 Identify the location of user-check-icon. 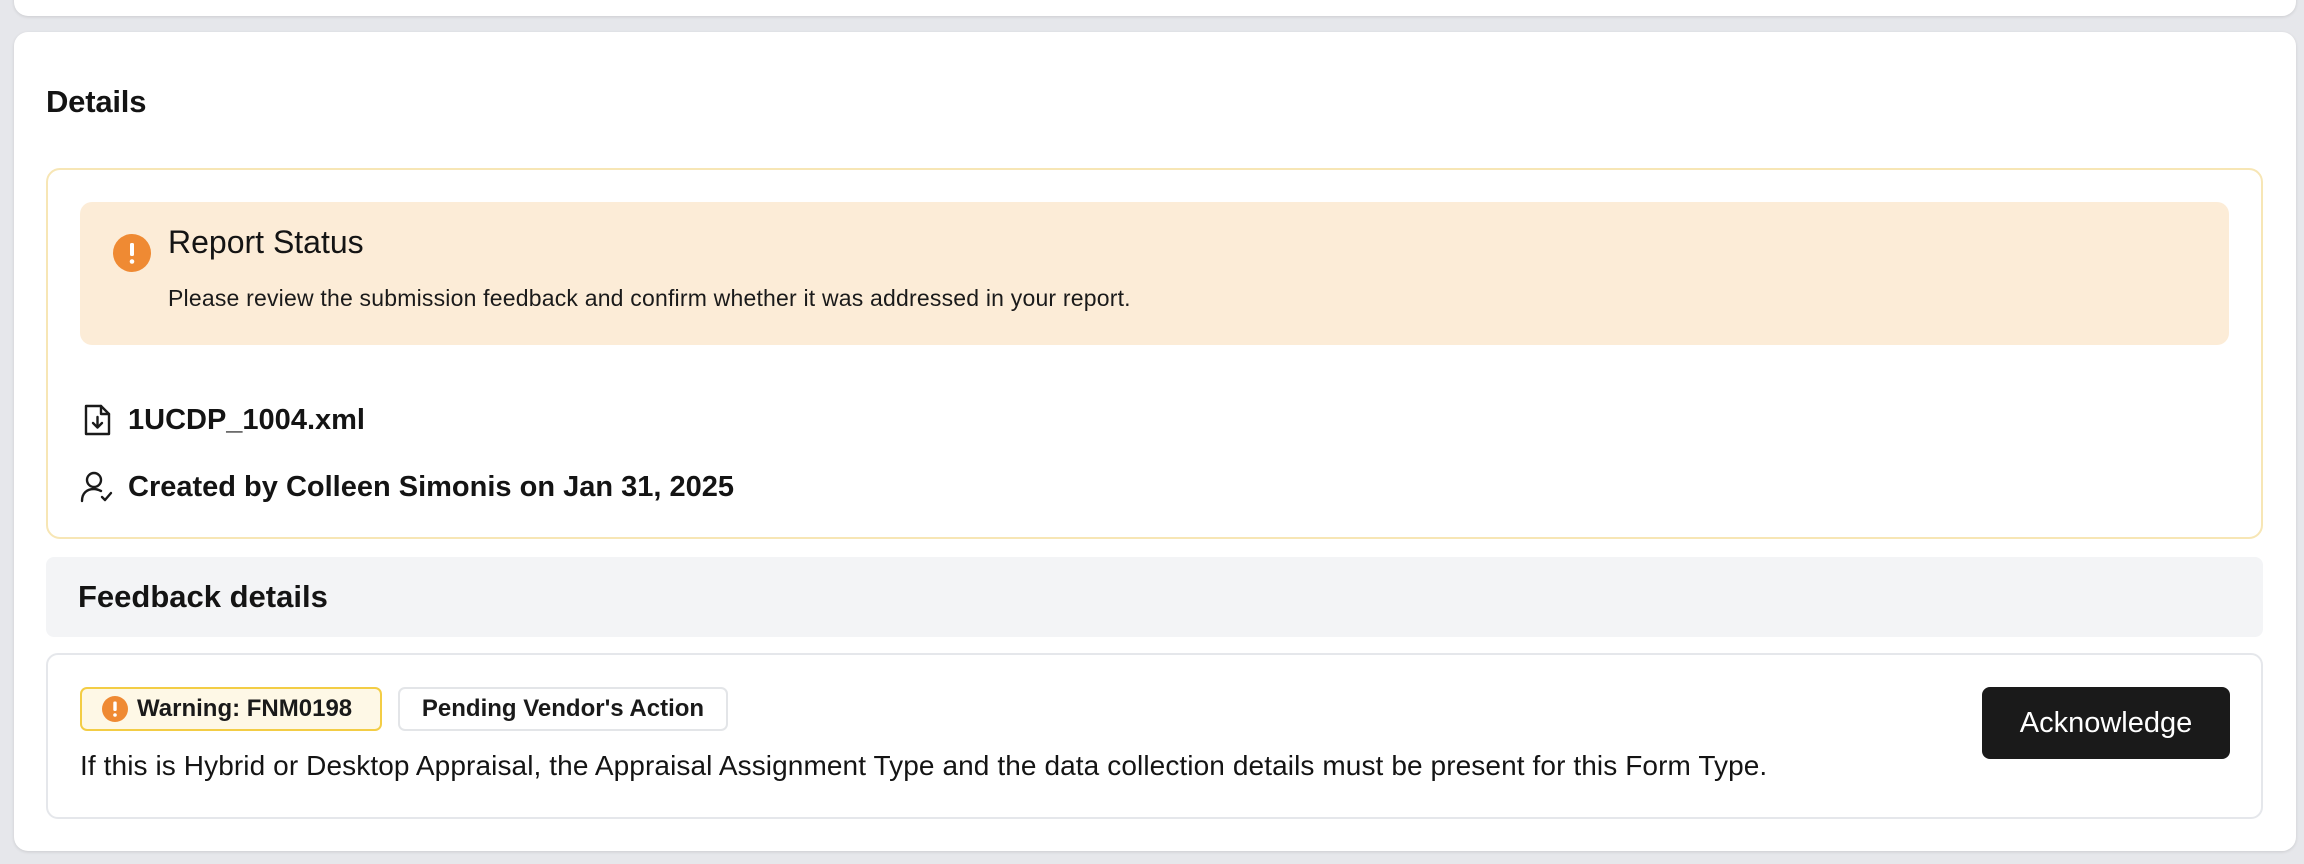
(97, 487).